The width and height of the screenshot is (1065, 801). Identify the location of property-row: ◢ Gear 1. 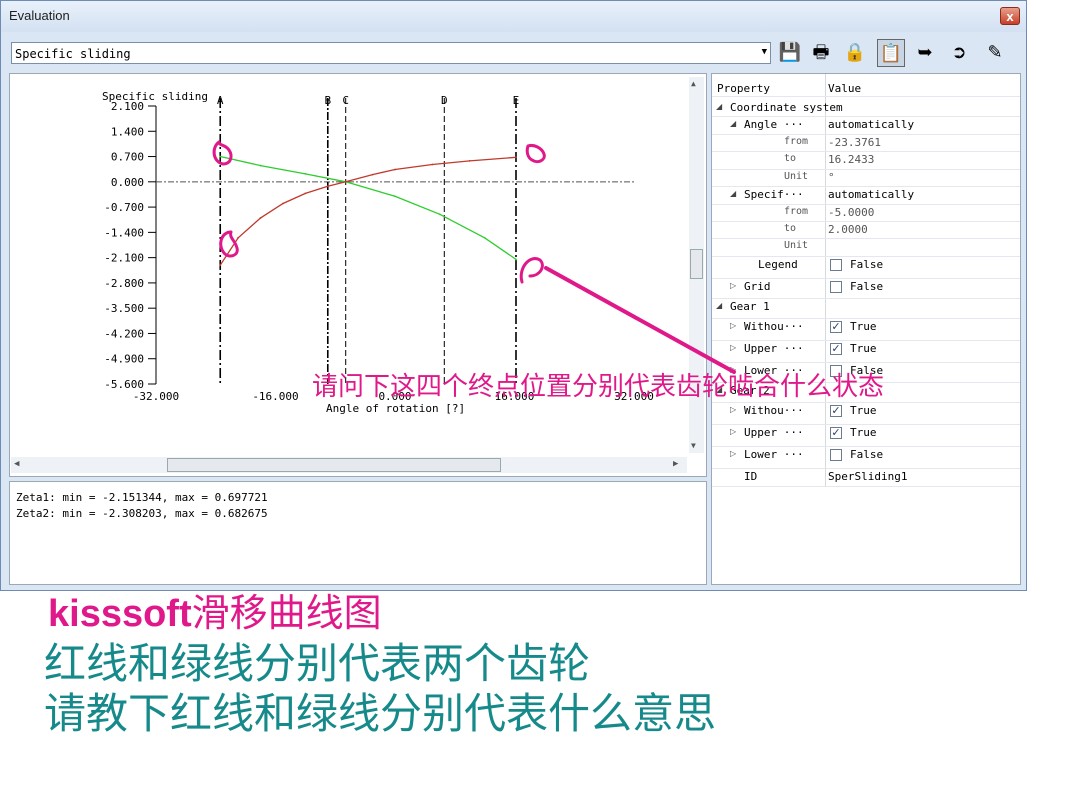
(866, 308).